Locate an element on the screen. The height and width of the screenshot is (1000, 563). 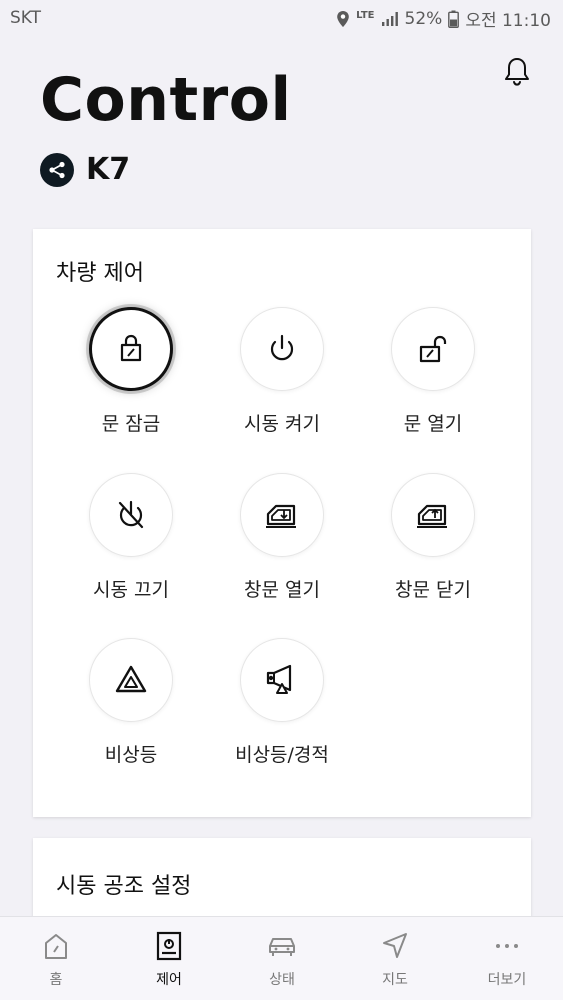
vehicle-name: K7 is located at coordinates (108, 169).